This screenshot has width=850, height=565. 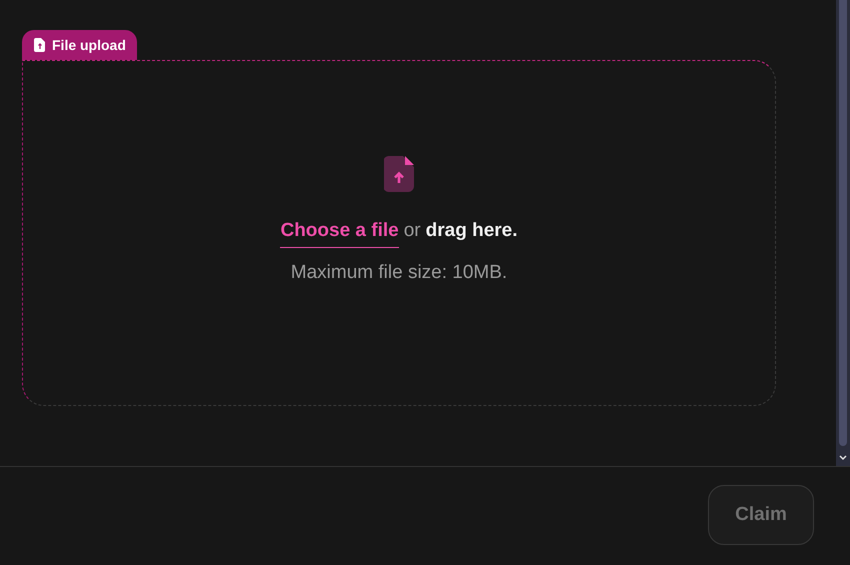 What do you see at coordinates (399, 273) in the screenshot?
I see `max-size-hint: Maximum file size: 10MB.` at bounding box center [399, 273].